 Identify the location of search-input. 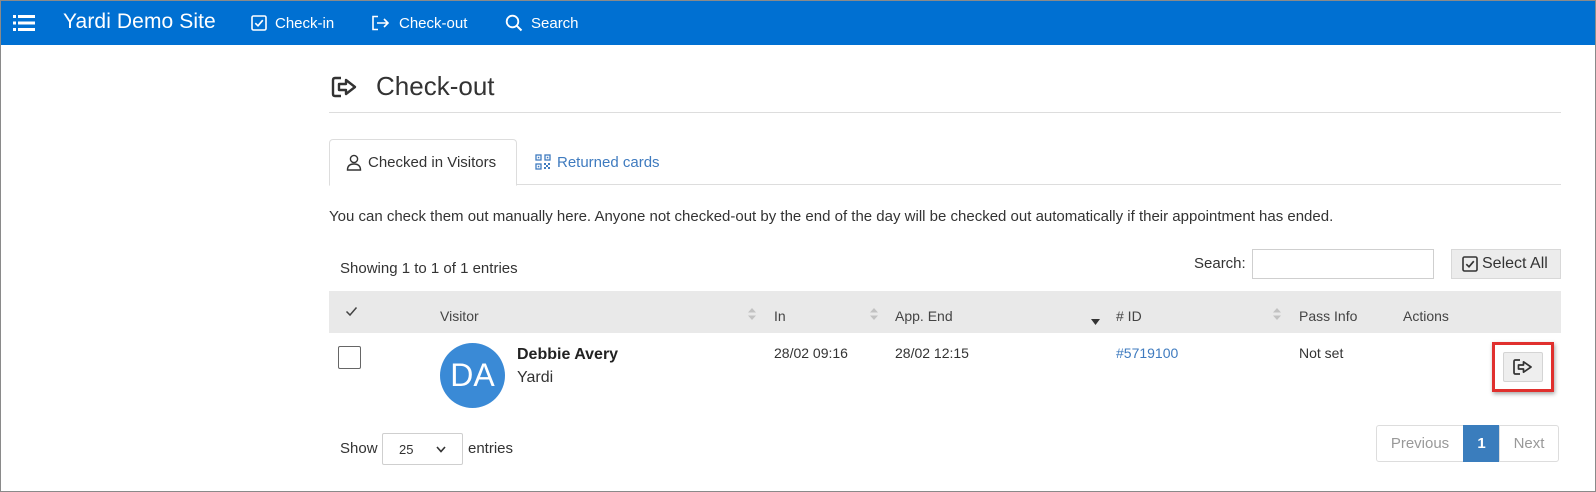
(1343, 264).